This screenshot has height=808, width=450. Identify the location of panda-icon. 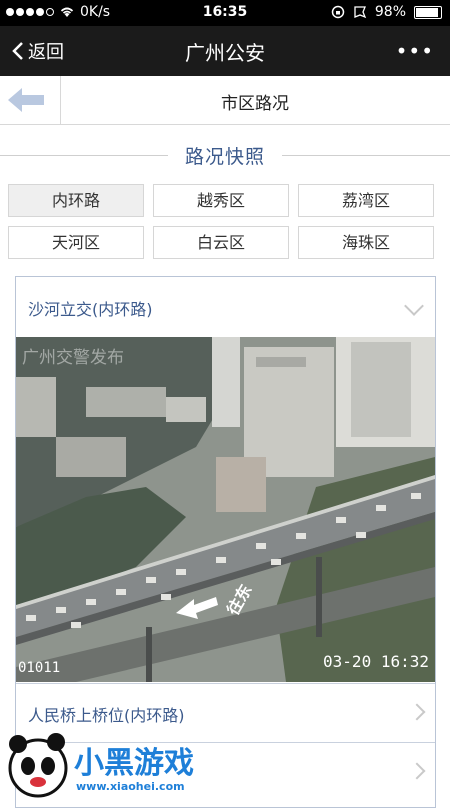
(38, 765).